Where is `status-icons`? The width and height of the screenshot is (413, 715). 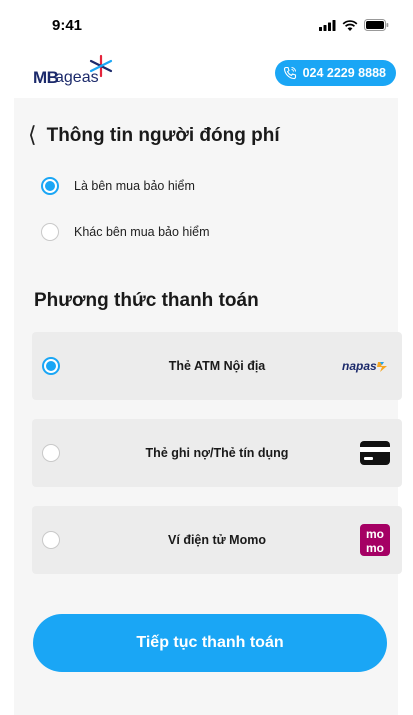
status-icons is located at coordinates (354, 25).